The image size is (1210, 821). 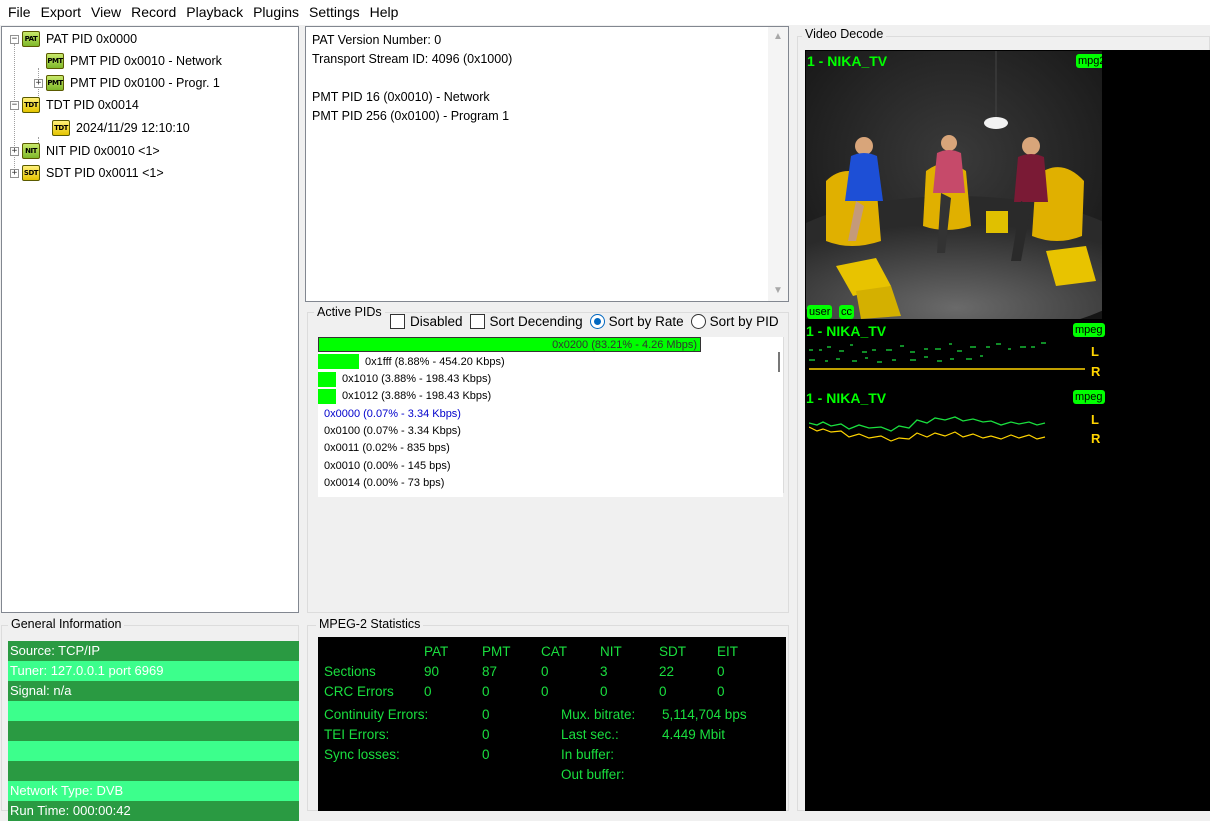 I want to click on radio-icon, so click(x=698, y=321).